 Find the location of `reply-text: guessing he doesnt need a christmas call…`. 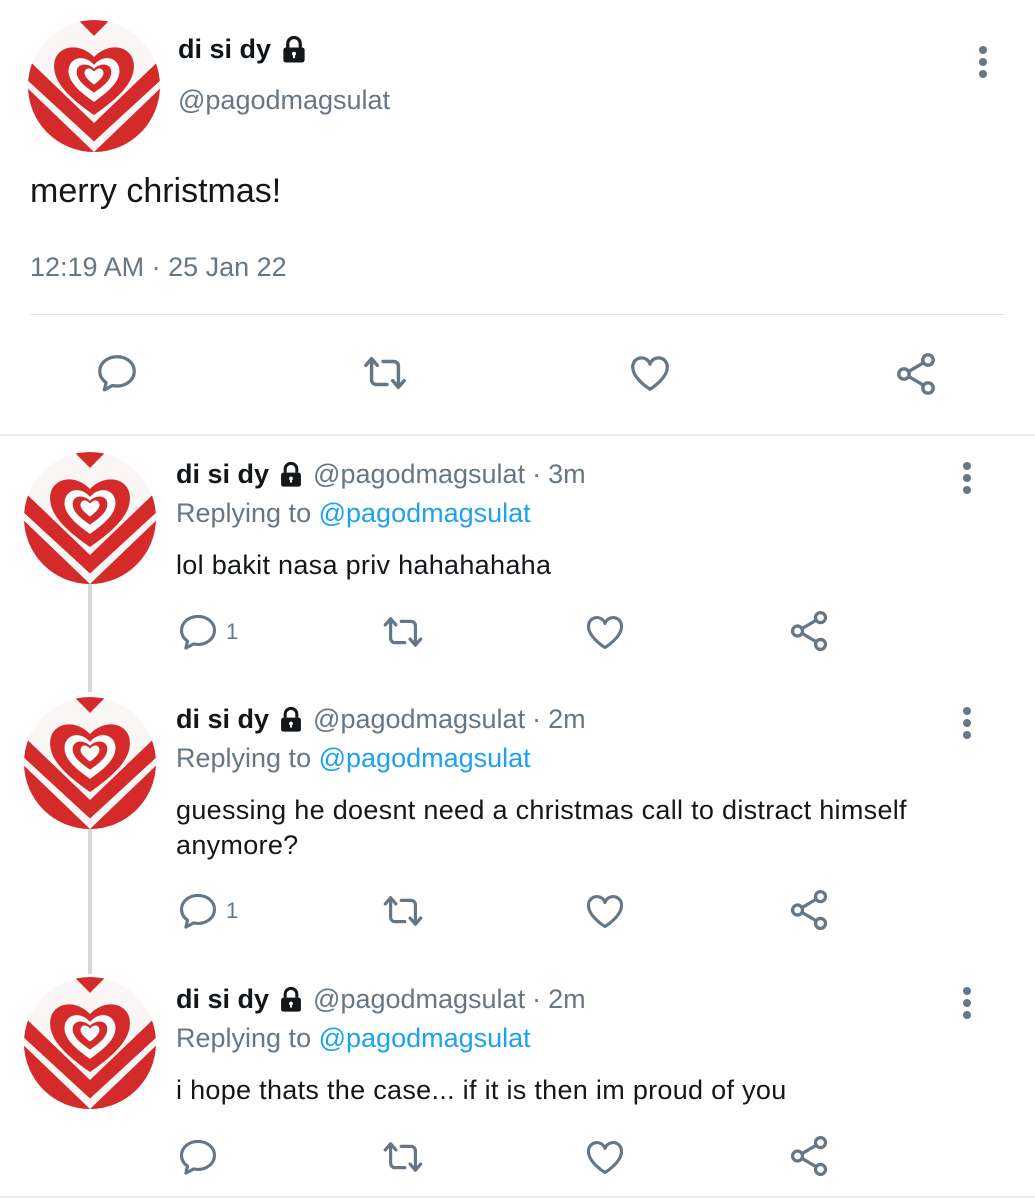

reply-text: guessing he doesnt need a christmas call… is located at coordinates (541, 827).